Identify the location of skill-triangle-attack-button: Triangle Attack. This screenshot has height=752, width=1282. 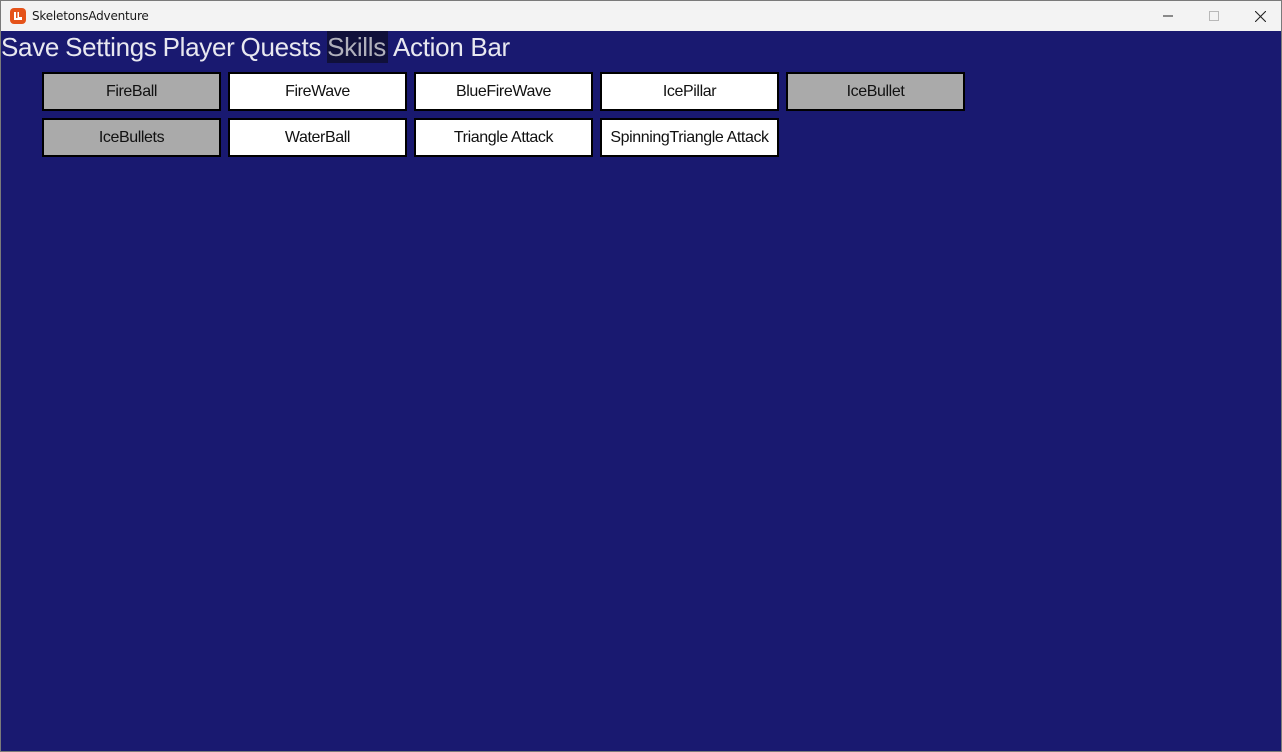
(503, 137).